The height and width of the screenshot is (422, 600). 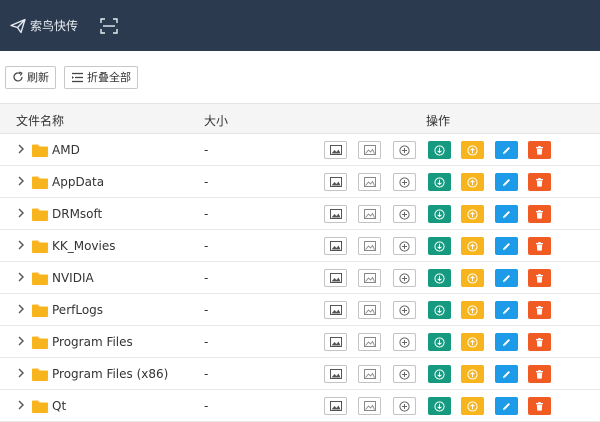 I want to click on file-name: AMD, so click(x=66, y=150).